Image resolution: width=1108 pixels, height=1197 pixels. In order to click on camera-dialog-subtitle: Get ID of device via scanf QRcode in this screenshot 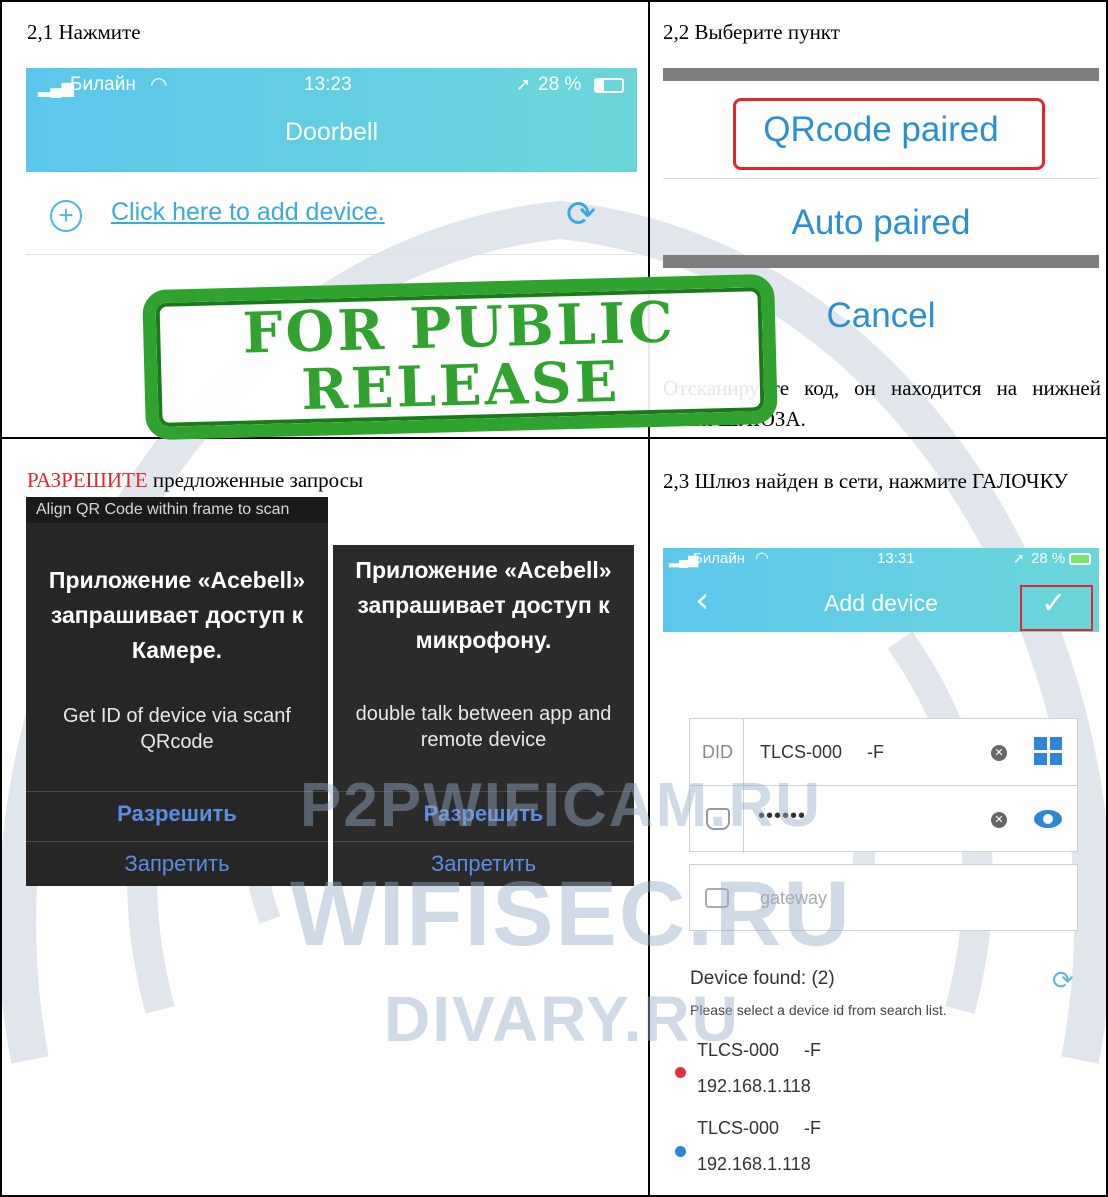, I will do `click(177, 729)`.